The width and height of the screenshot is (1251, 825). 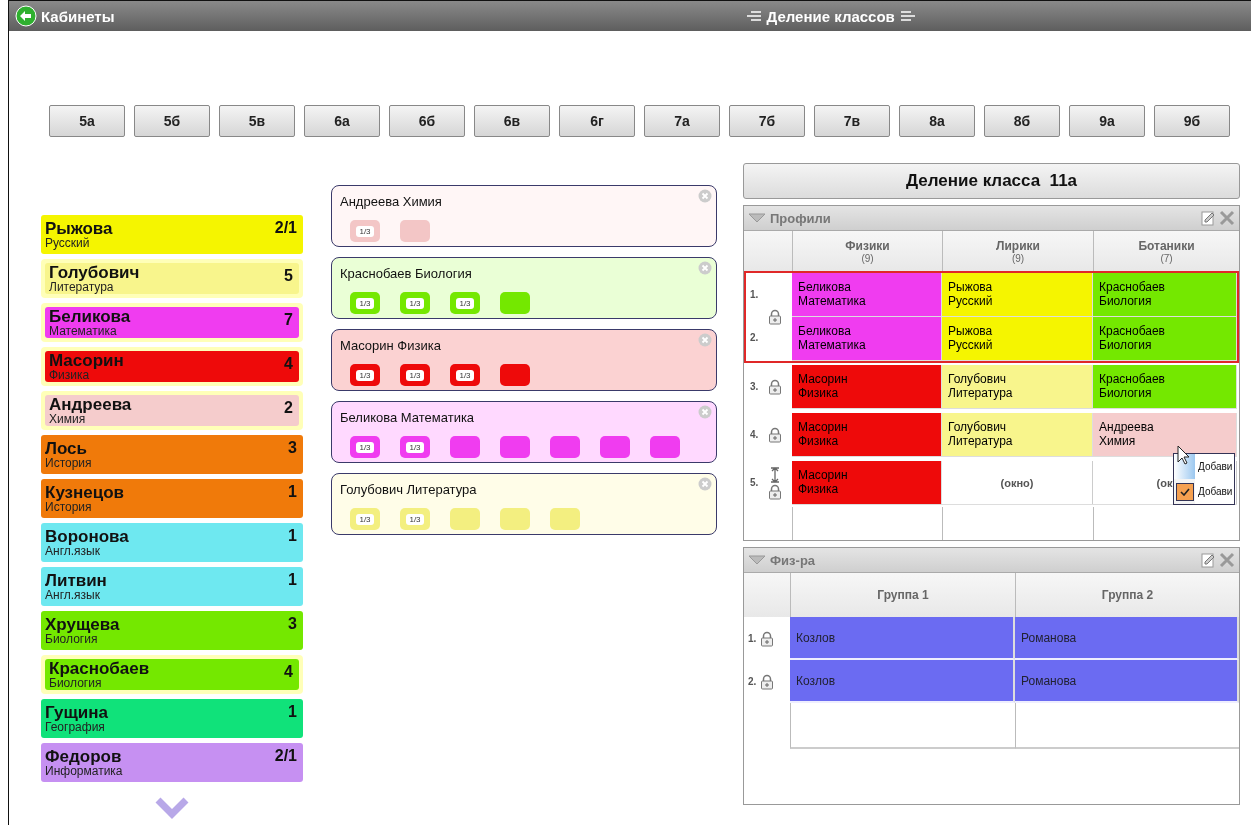 What do you see at coordinates (66, 448) in the screenshot?
I see `teacher-name: Лось` at bounding box center [66, 448].